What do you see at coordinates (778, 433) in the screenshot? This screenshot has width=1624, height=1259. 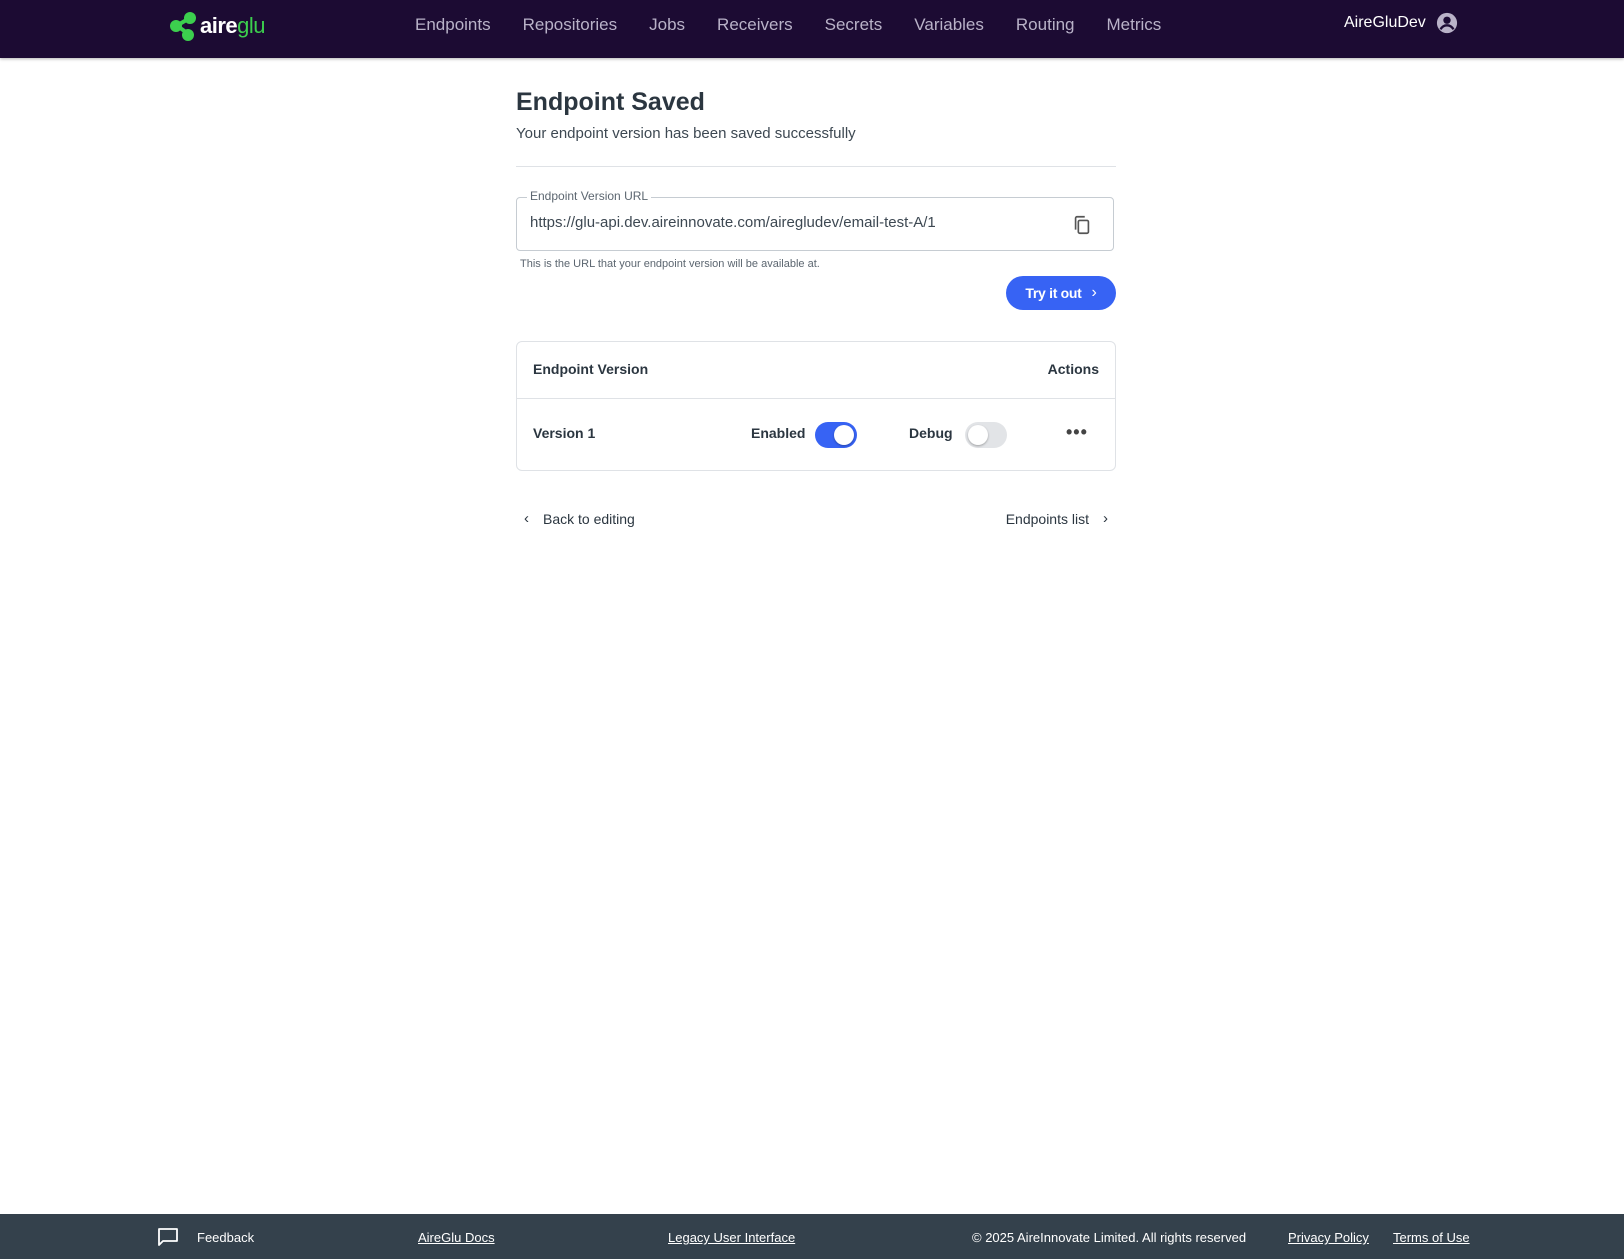 I see `enabled-label: Enabled` at bounding box center [778, 433].